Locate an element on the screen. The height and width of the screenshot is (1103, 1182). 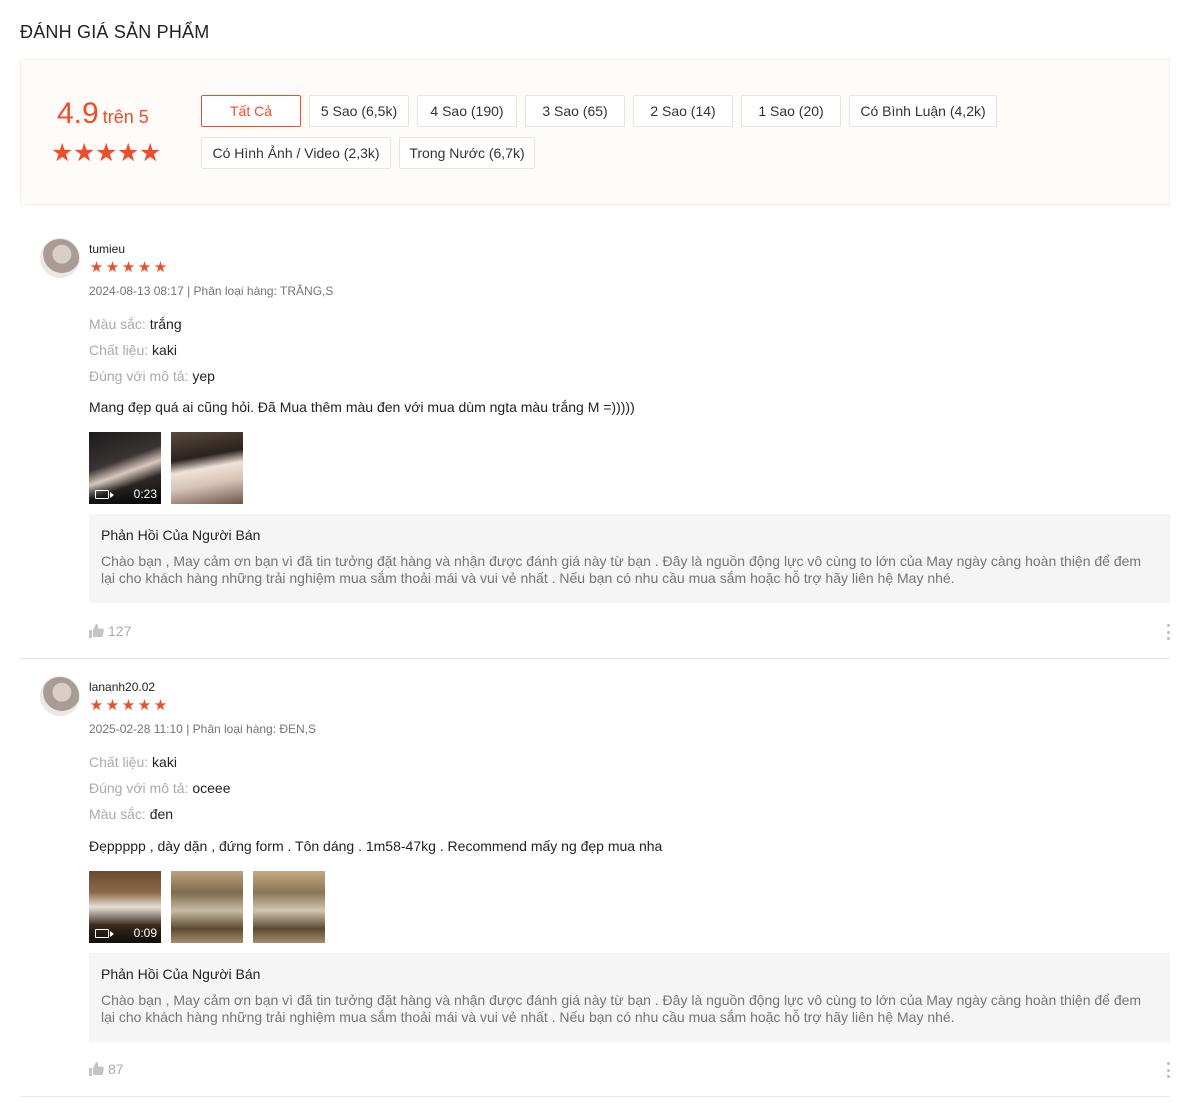
score-value: 4.9 is located at coordinates (78, 113).